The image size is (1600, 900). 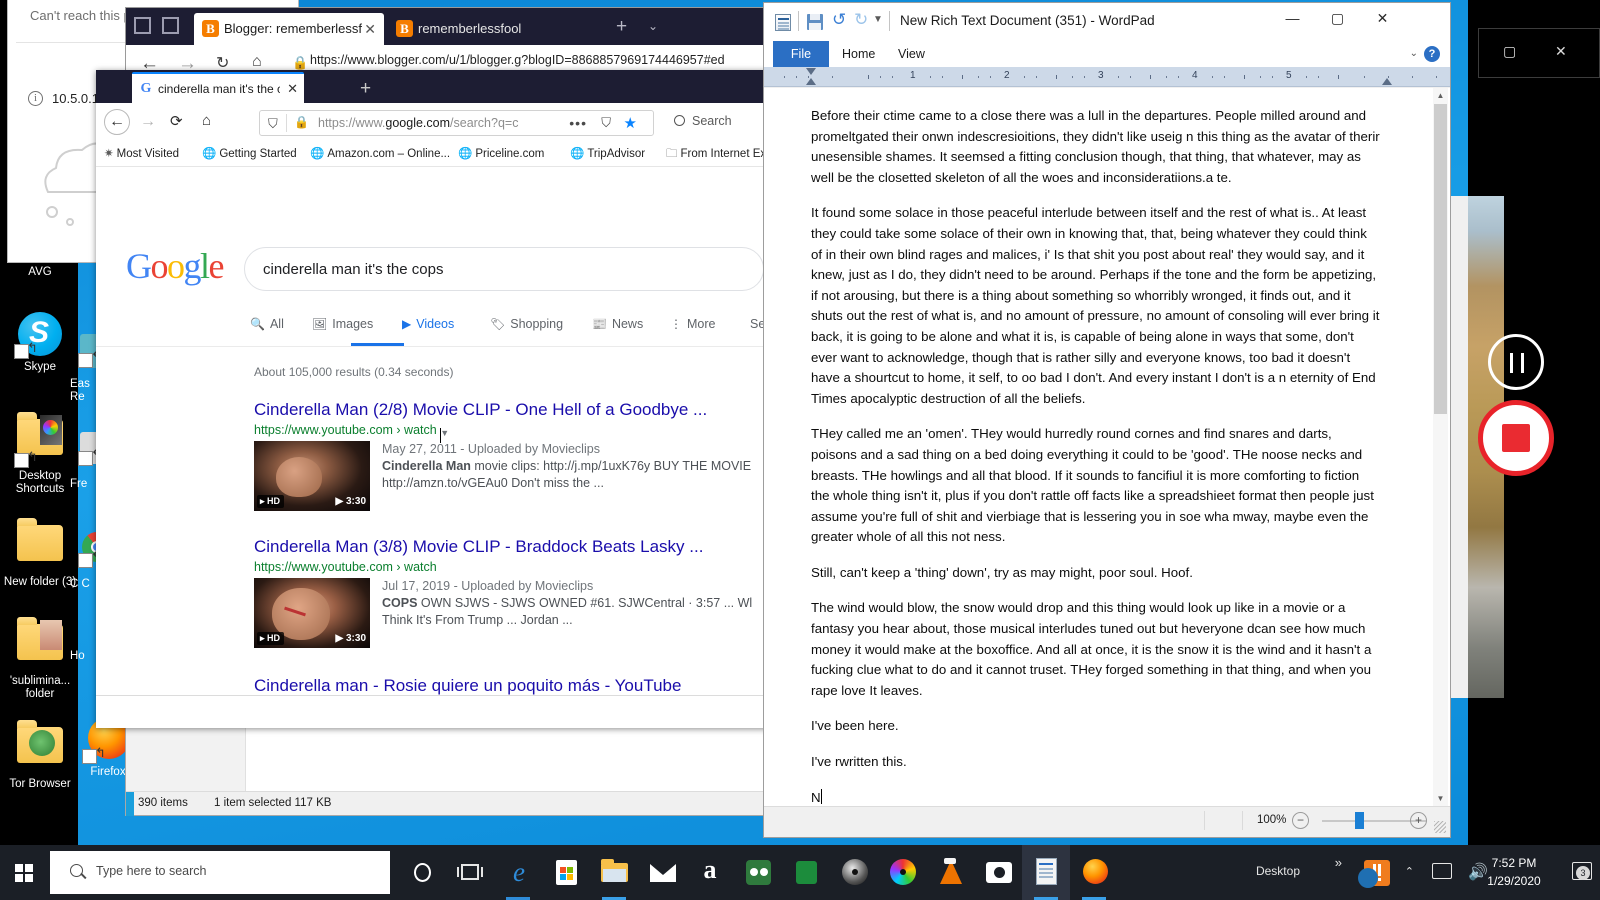 What do you see at coordinates (1278, 871) in the screenshot?
I see `tray-desktop-label: Desktop` at bounding box center [1278, 871].